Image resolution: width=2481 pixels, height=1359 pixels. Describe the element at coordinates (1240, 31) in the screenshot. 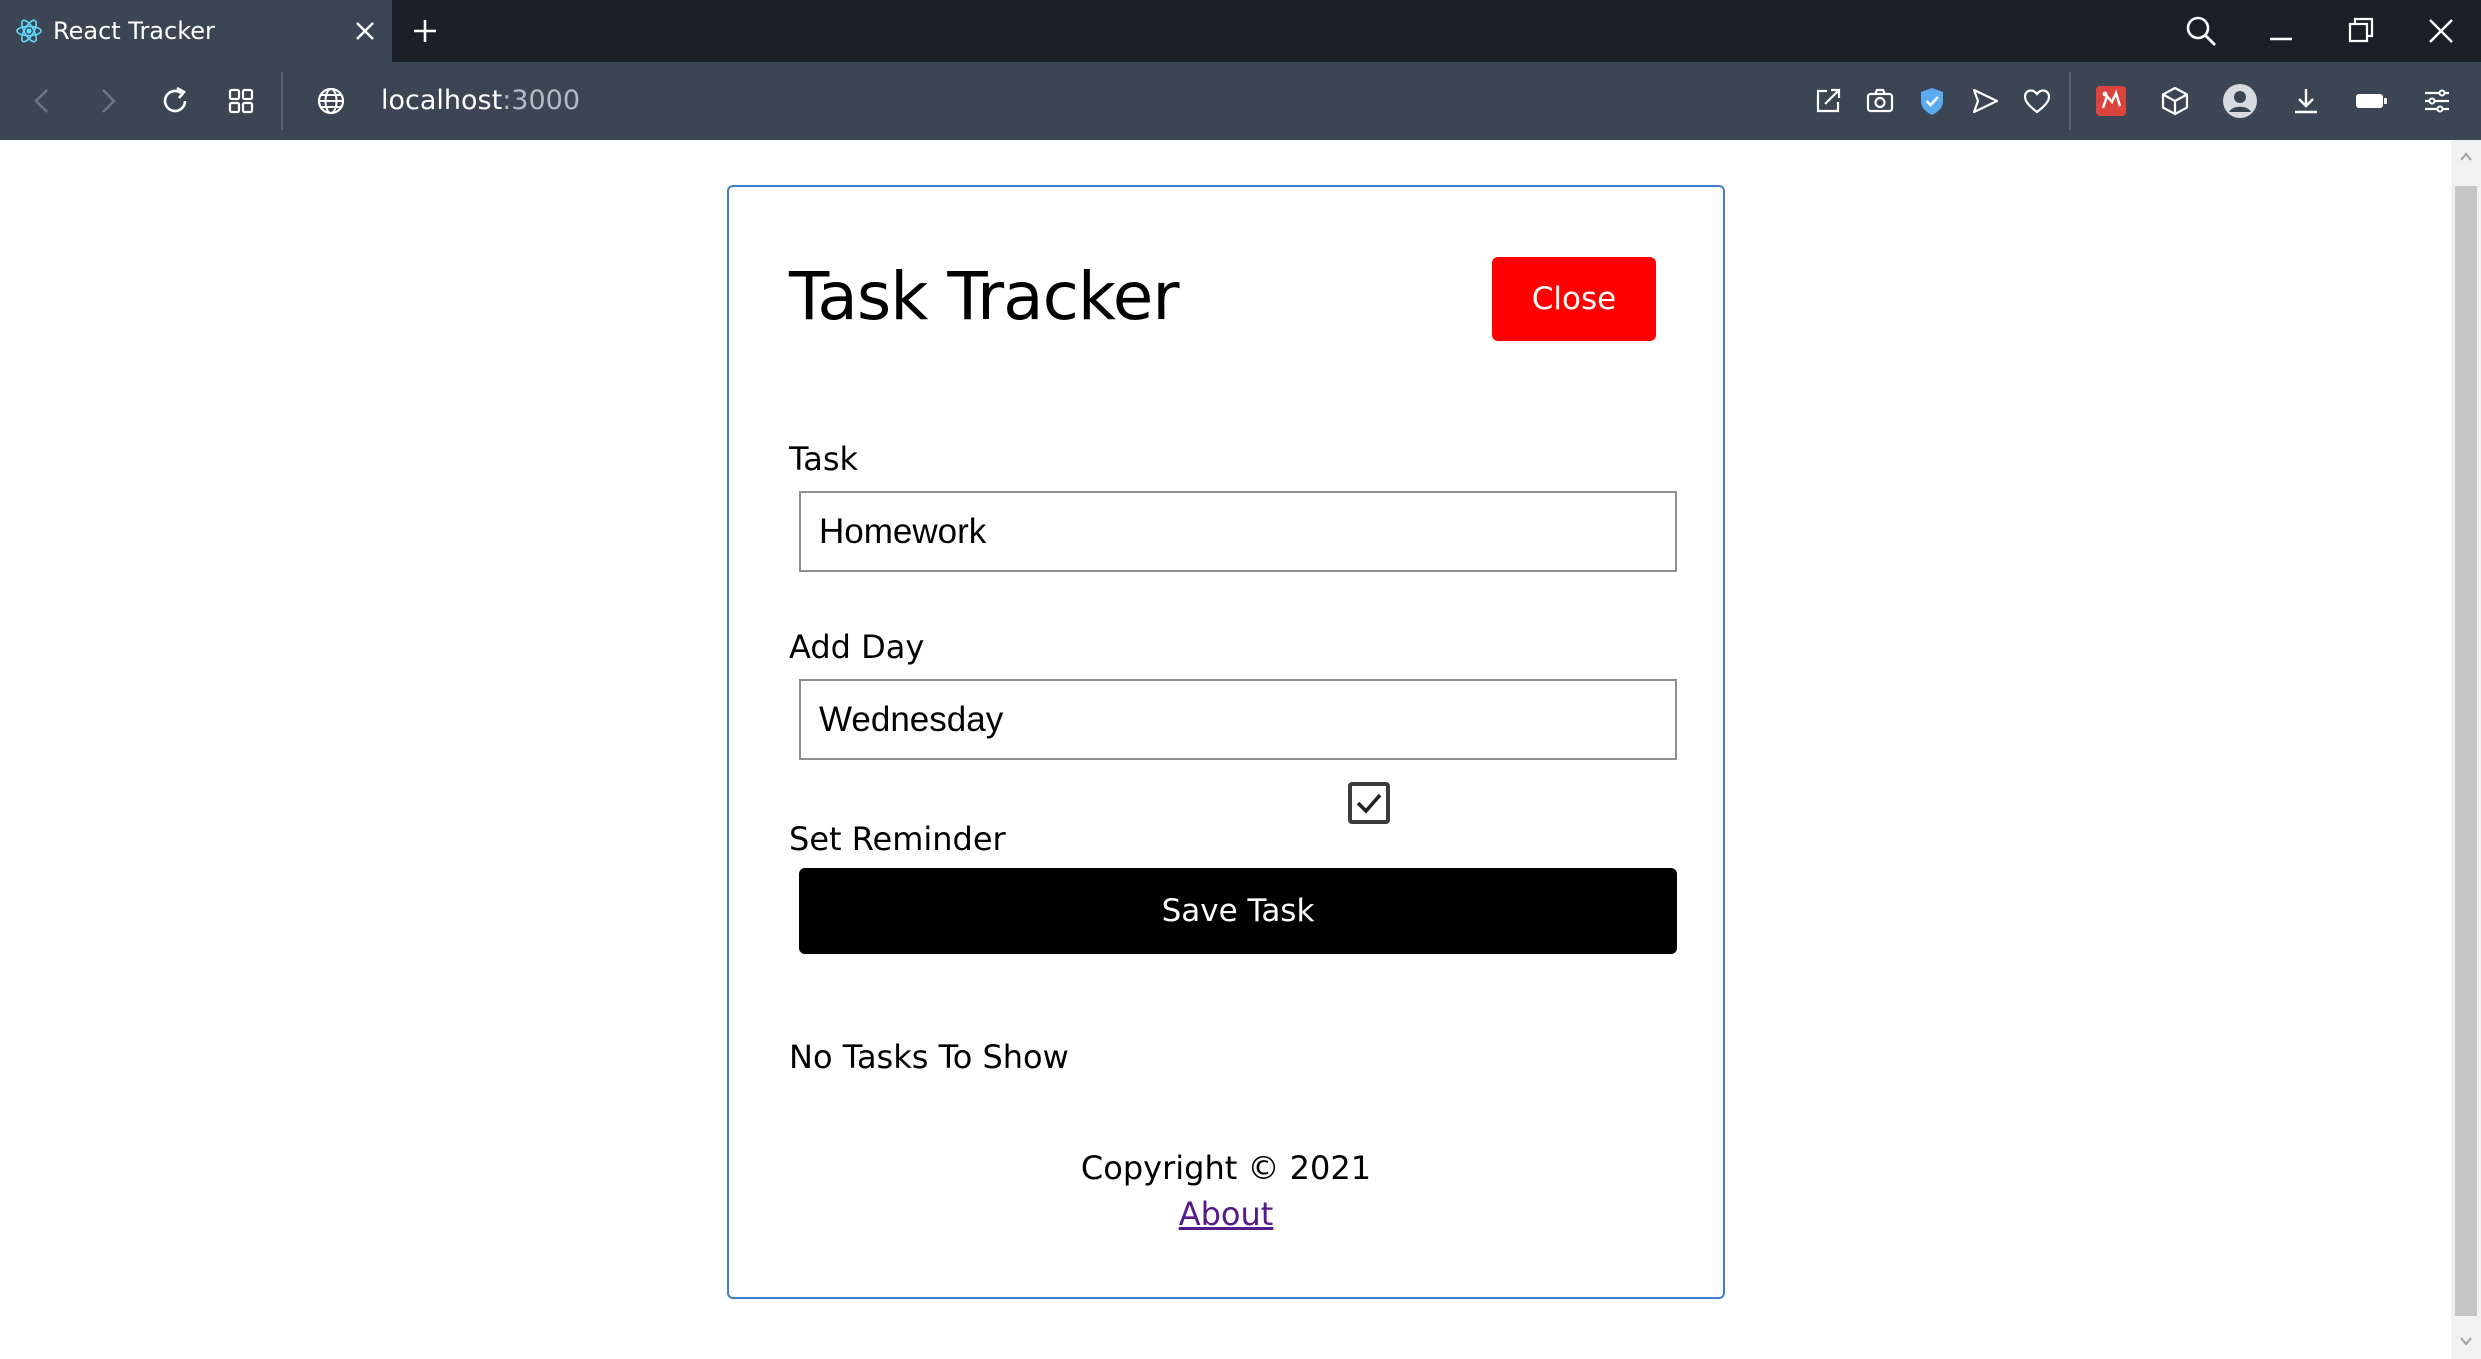

I see `tab-strip: React Tracker` at that location.